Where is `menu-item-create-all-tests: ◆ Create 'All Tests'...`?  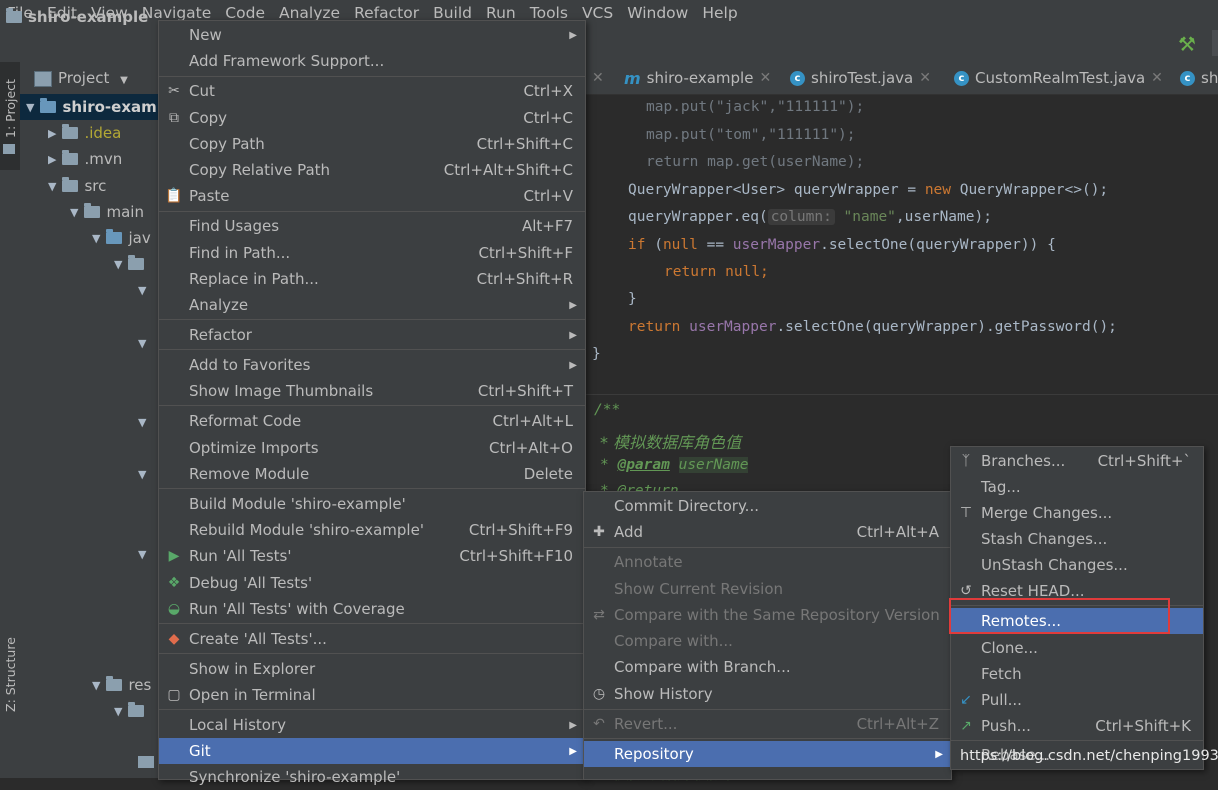 menu-item-create-all-tests: ◆ Create 'All Tests'... is located at coordinates (372, 639).